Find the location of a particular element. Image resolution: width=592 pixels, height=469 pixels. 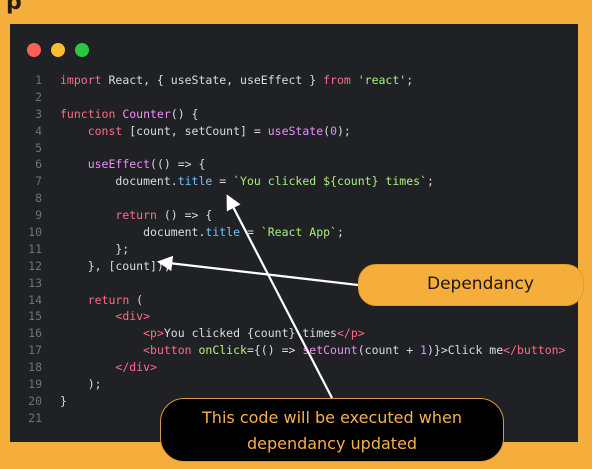

code-token: 'react' is located at coordinates (382, 80).